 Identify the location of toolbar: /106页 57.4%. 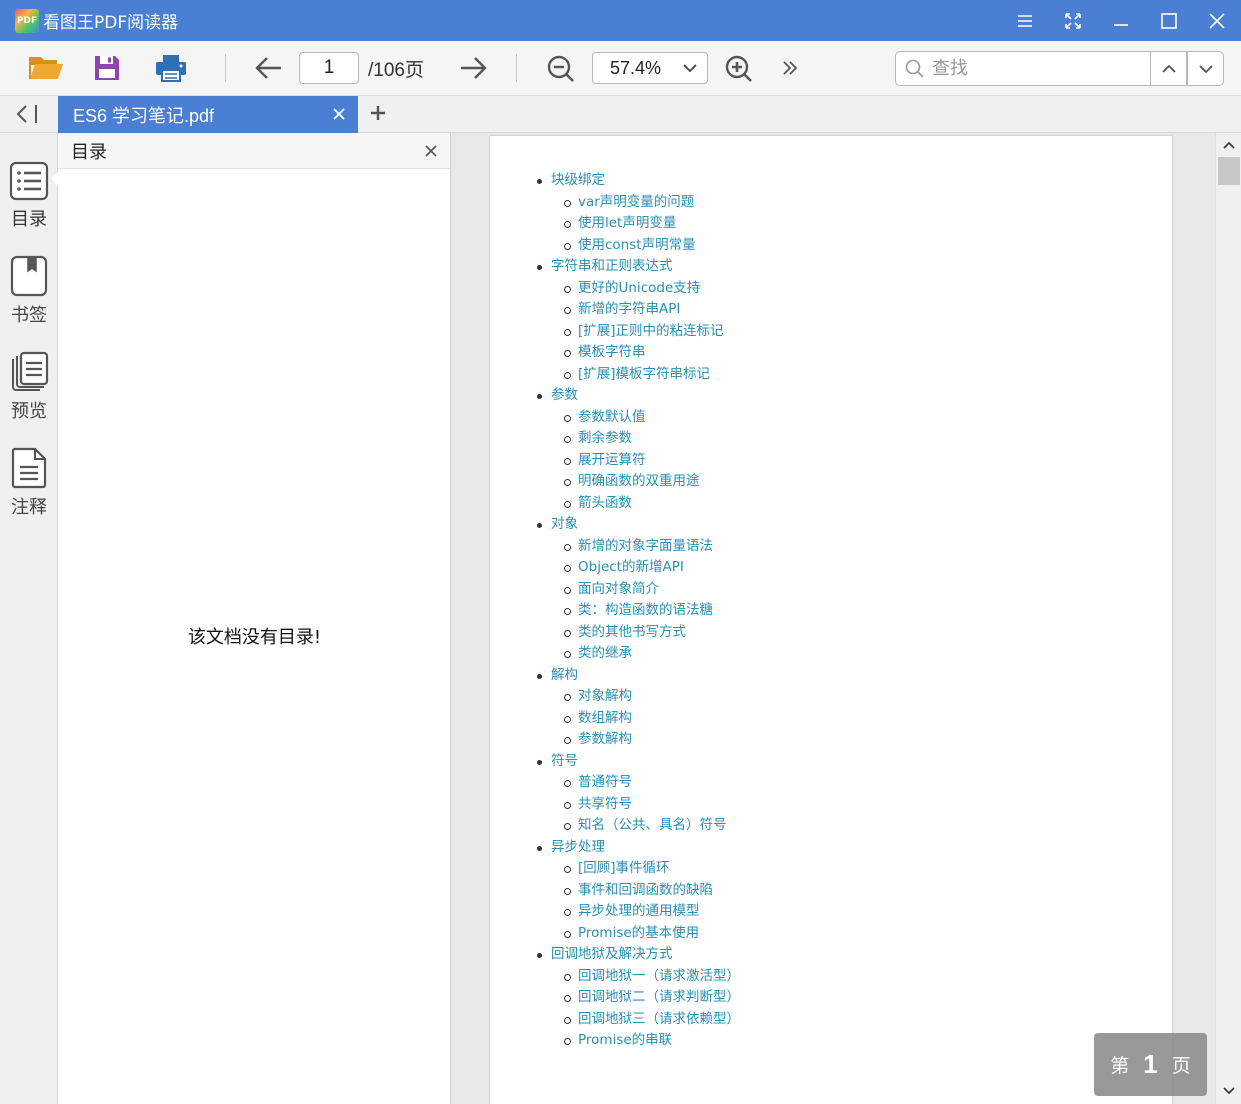
(620, 68).